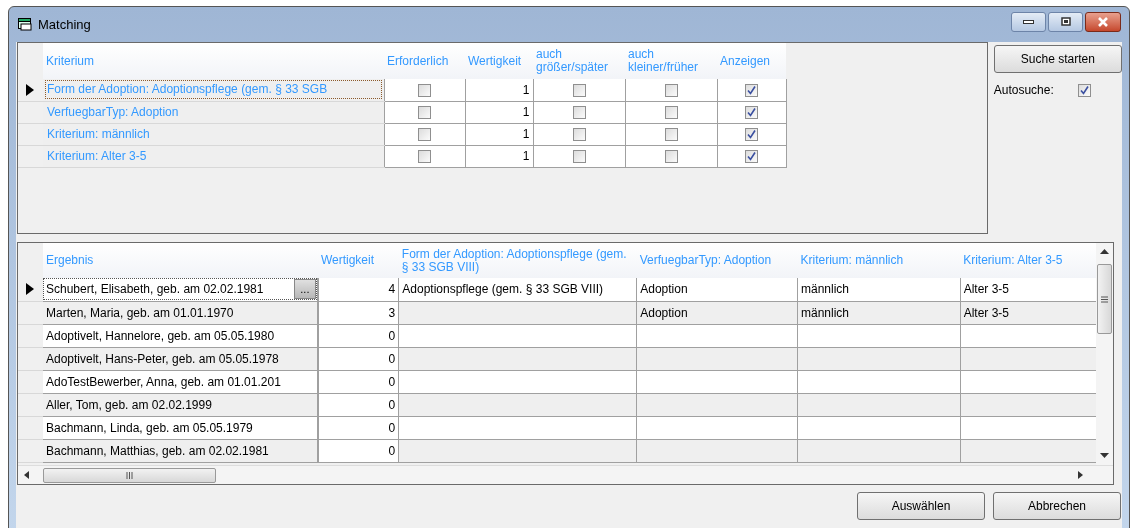 The width and height of the screenshot is (1135, 528). I want to click on autosearch-label: Autosuche:, so click(1023, 90).